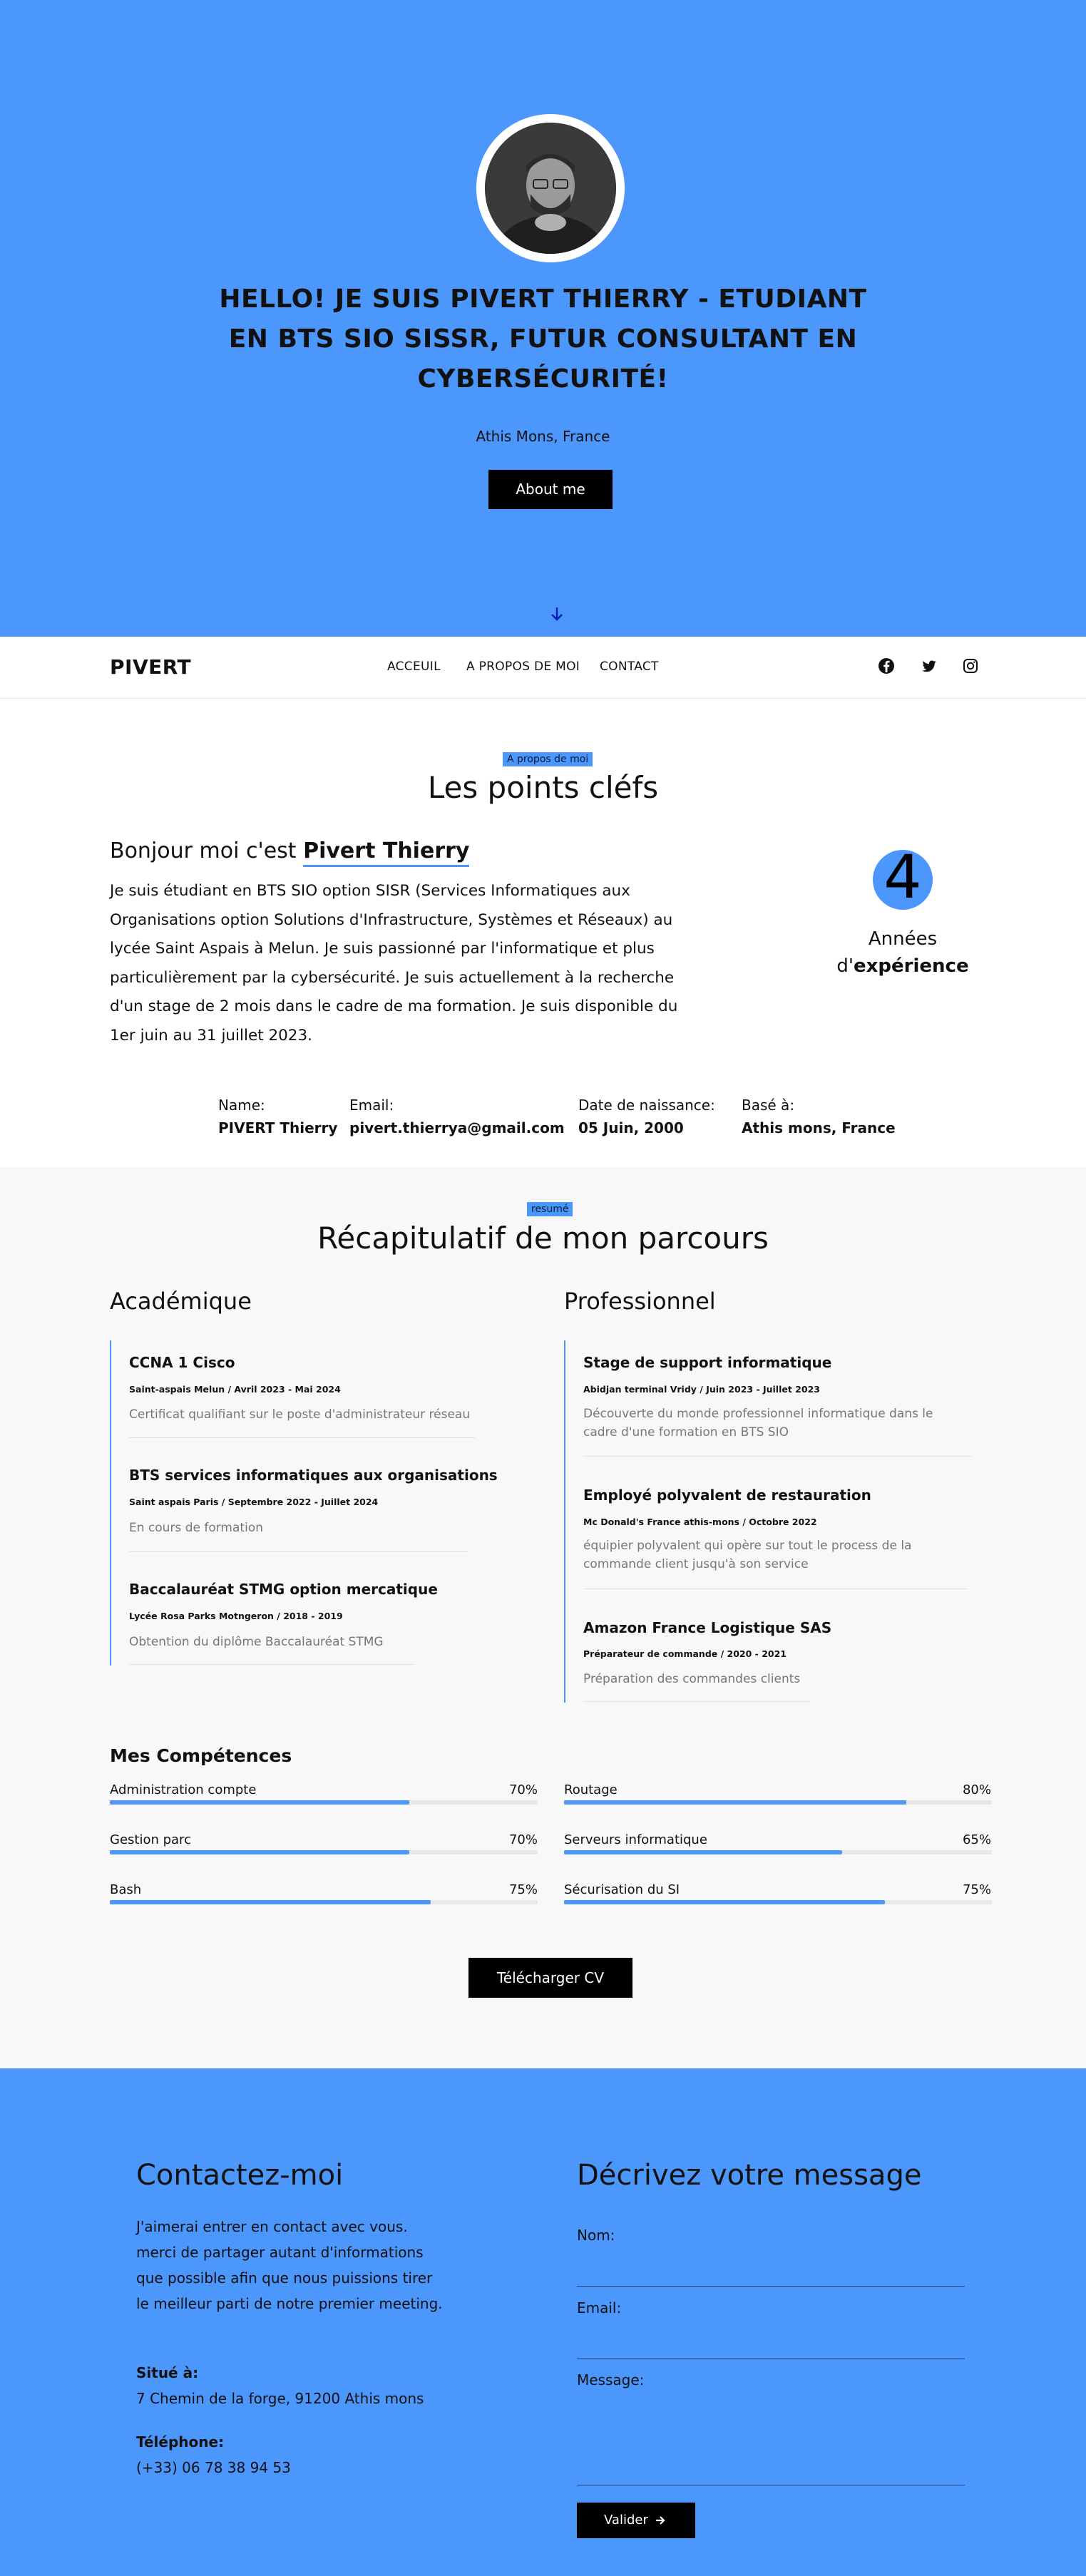 This screenshot has width=1086, height=2576. I want to click on avatar, so click(550, 188).